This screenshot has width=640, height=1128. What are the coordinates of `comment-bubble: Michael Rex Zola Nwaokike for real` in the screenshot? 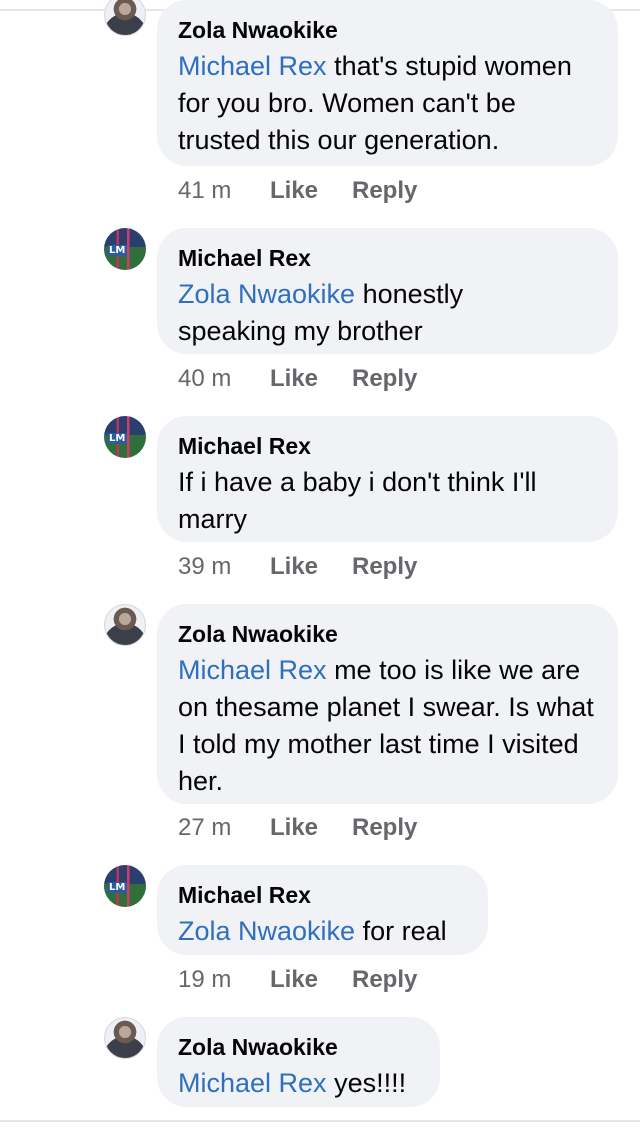 It's located at (322, 910).